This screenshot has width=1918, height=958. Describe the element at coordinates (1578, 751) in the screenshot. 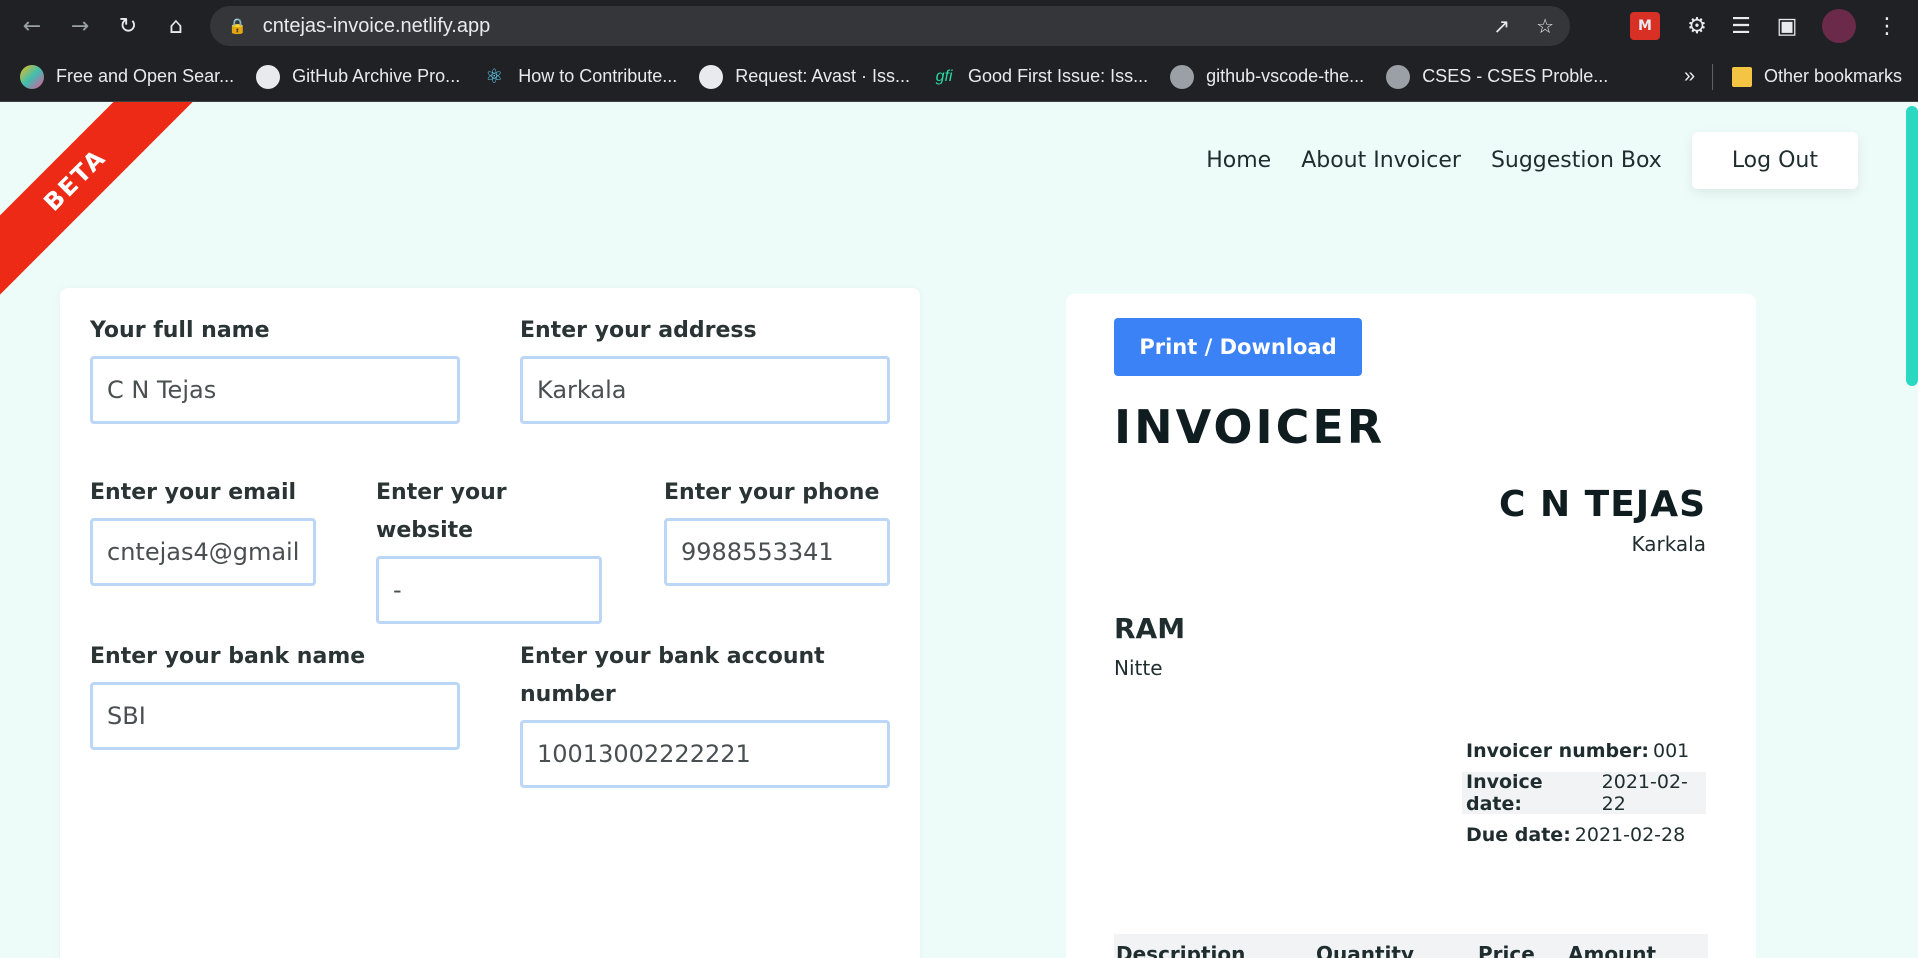

I see `invoice-number-row: Invoicer number: 001` at that location.